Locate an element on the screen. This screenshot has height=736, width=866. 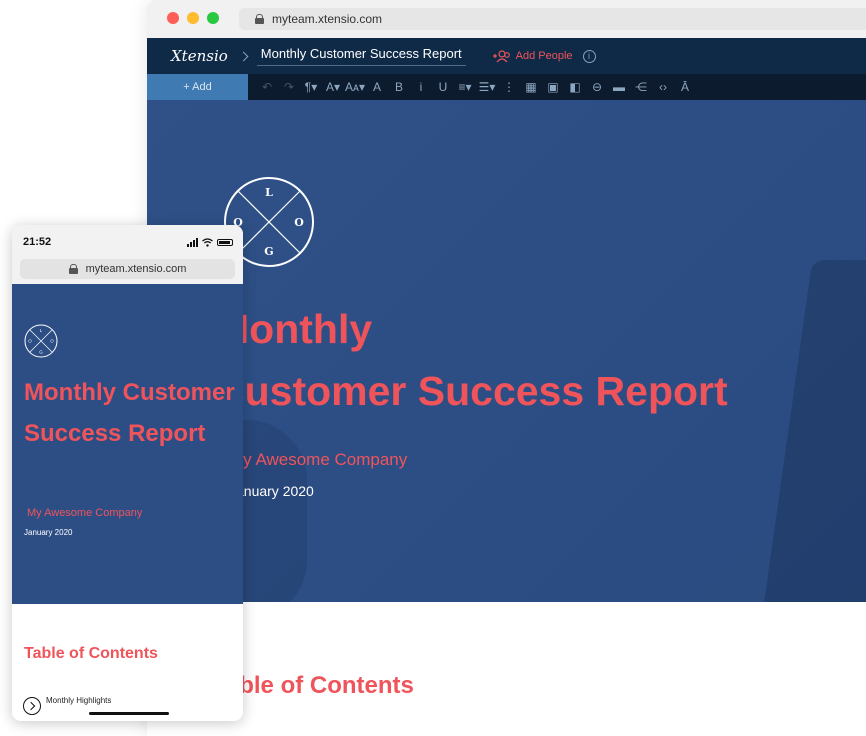
underline-icon: U is located at coordinates (443, 87).